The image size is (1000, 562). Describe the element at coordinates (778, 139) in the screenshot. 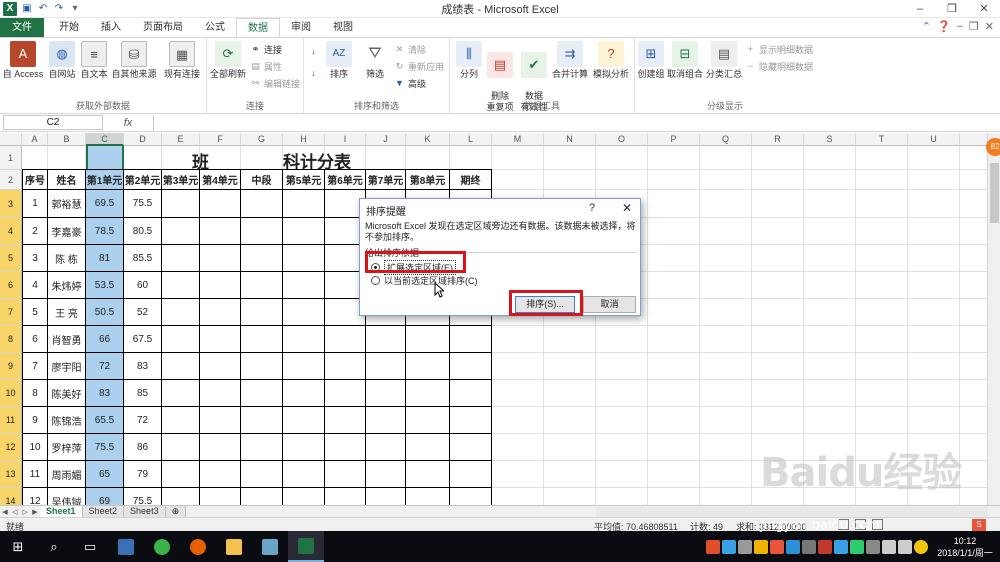

I see `column-header-r: R` at that location.